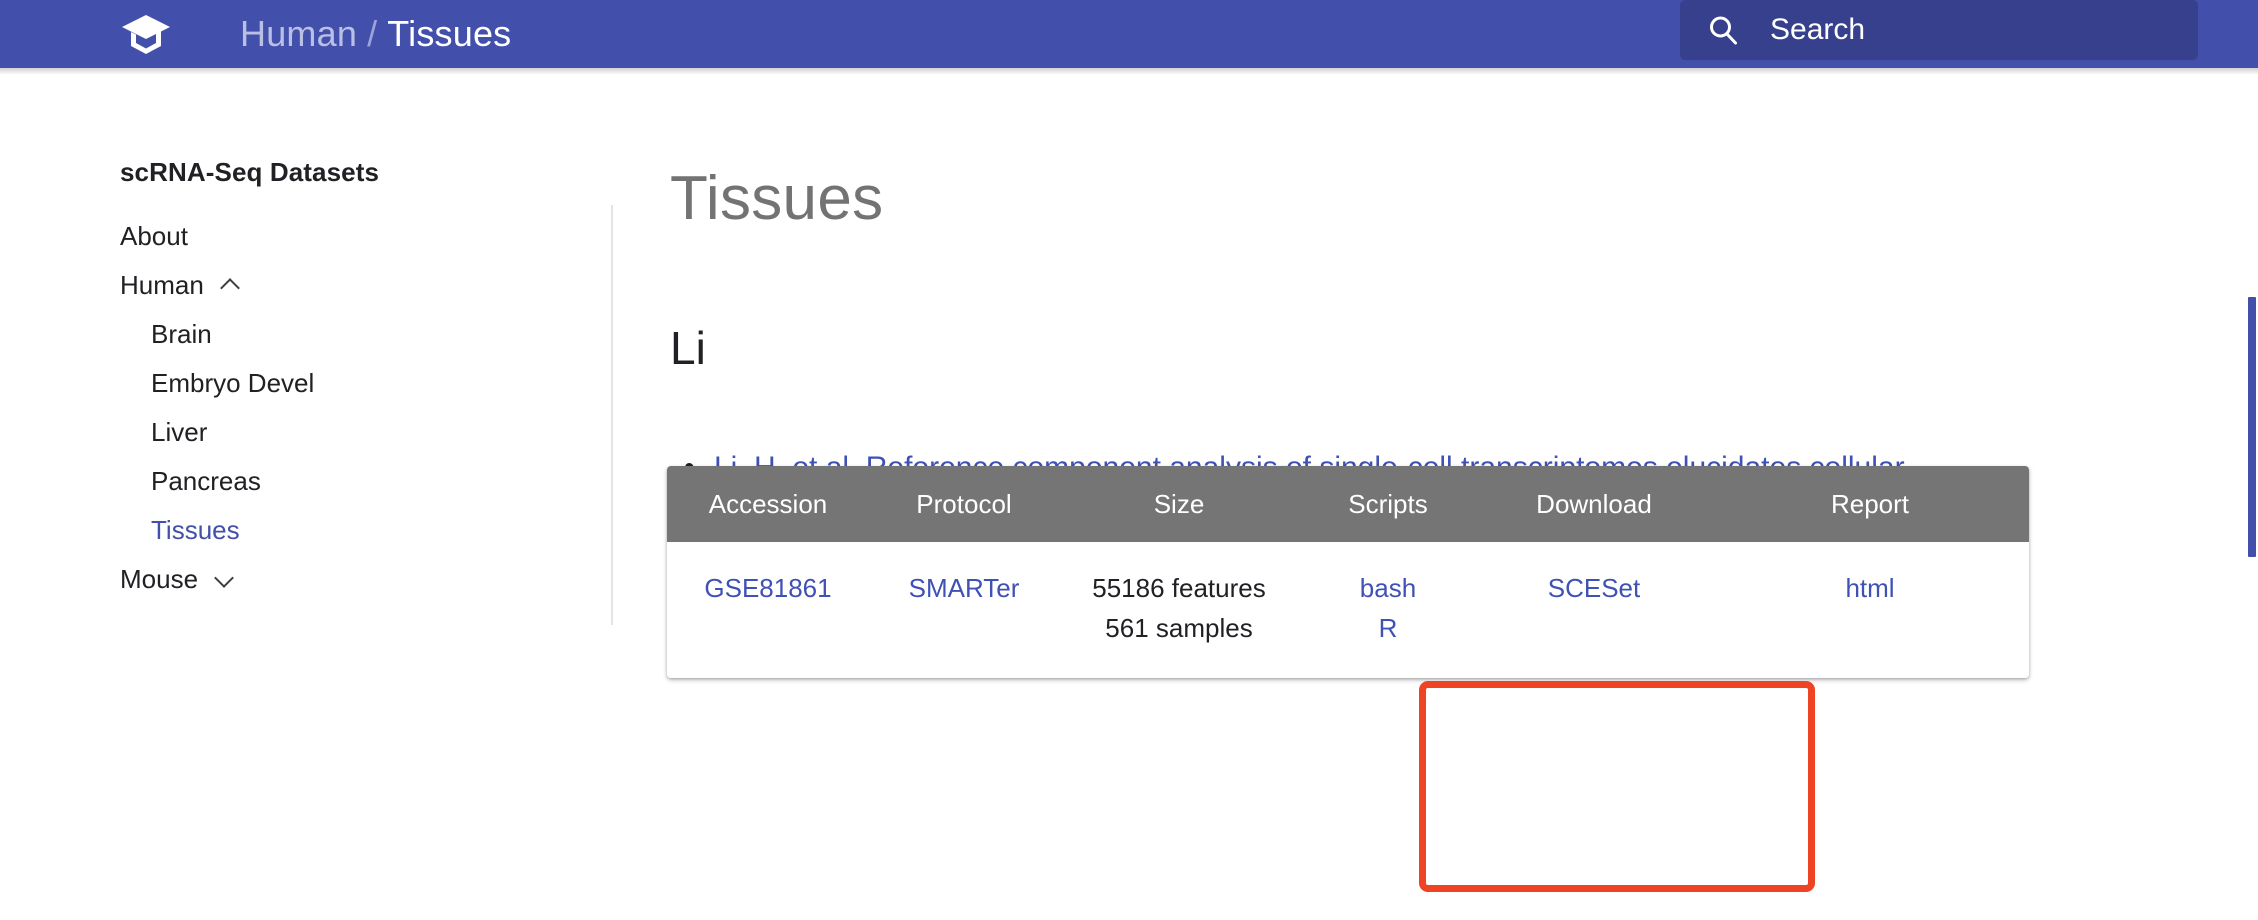 The width and height of the screenshot is (2258, 920). What do you see at coordinates (298, 34) in the screenshot?
I see `breadcrumb-parent: Human` at bounding box center [298, 34].